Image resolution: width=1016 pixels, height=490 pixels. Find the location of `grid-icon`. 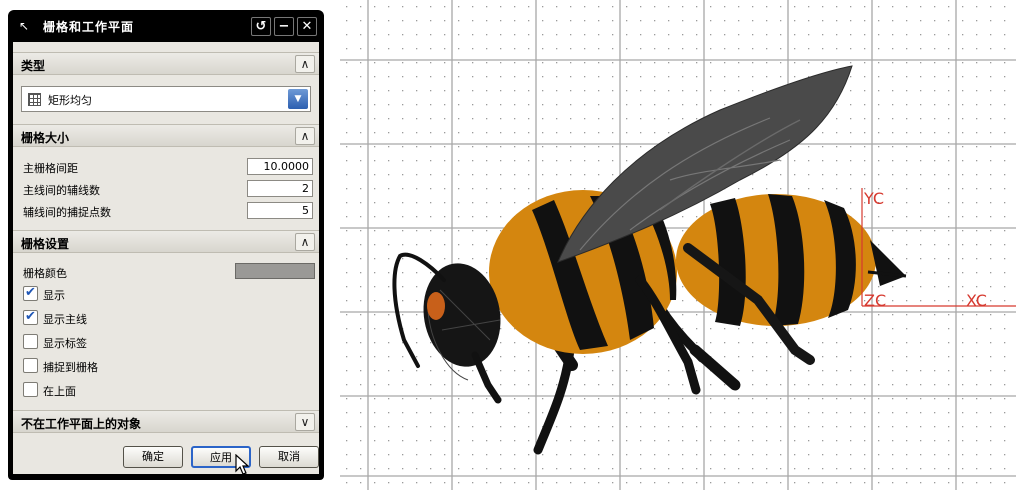

grid-icon is located at coordinates (34, 99).